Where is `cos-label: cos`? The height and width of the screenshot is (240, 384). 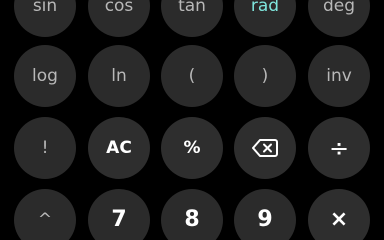 cos-label: cos is located at coordinates (119, 8).